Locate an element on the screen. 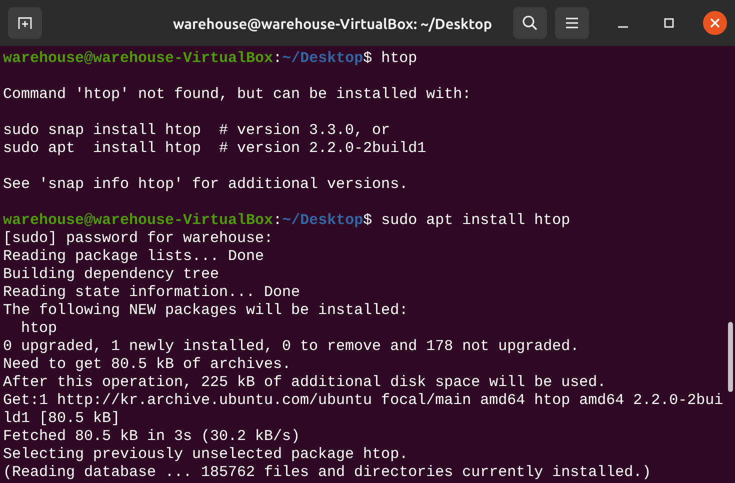 Image resolution: width=735 pixels, height=483 pixels. output-line: (Reading database ... 185762 files and directories currently installed.) is located at coordinates (327, 473).